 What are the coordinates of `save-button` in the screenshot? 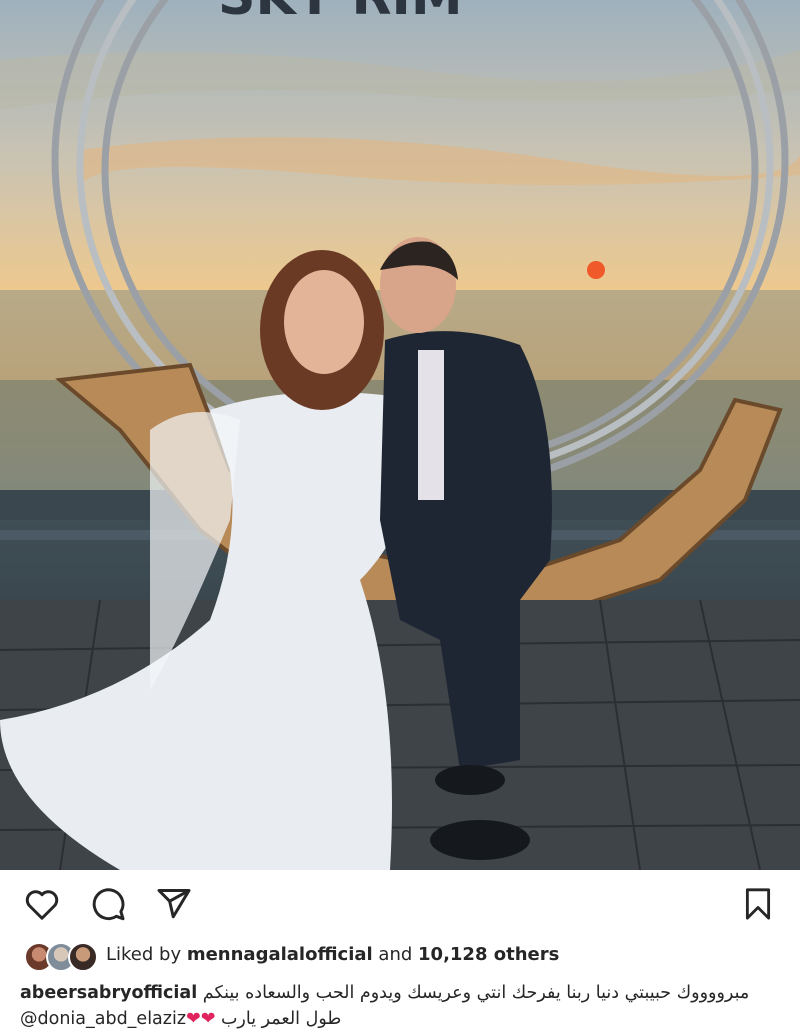 It's located at (758, 904).